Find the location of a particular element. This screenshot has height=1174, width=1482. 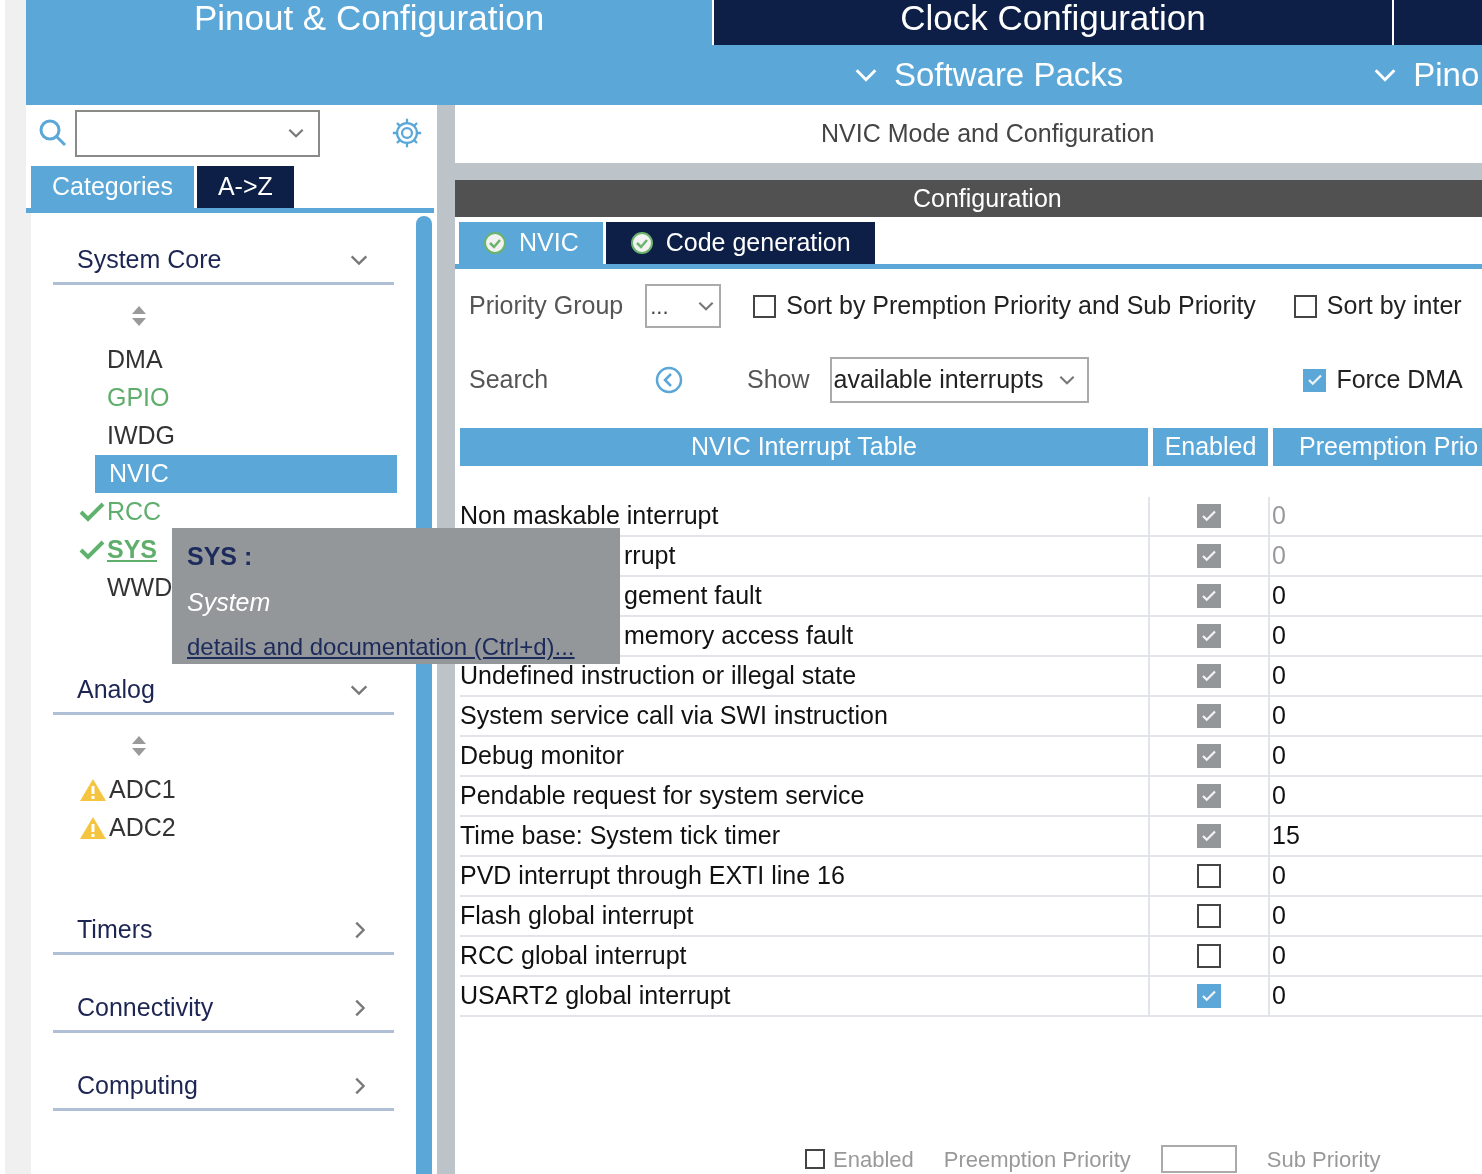

tooltip-subtitle: System is located at coordinates (229, 602).